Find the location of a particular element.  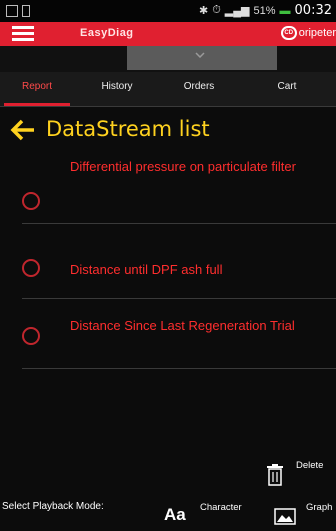

delete-button: Delete is located at coordinates (299, 473).